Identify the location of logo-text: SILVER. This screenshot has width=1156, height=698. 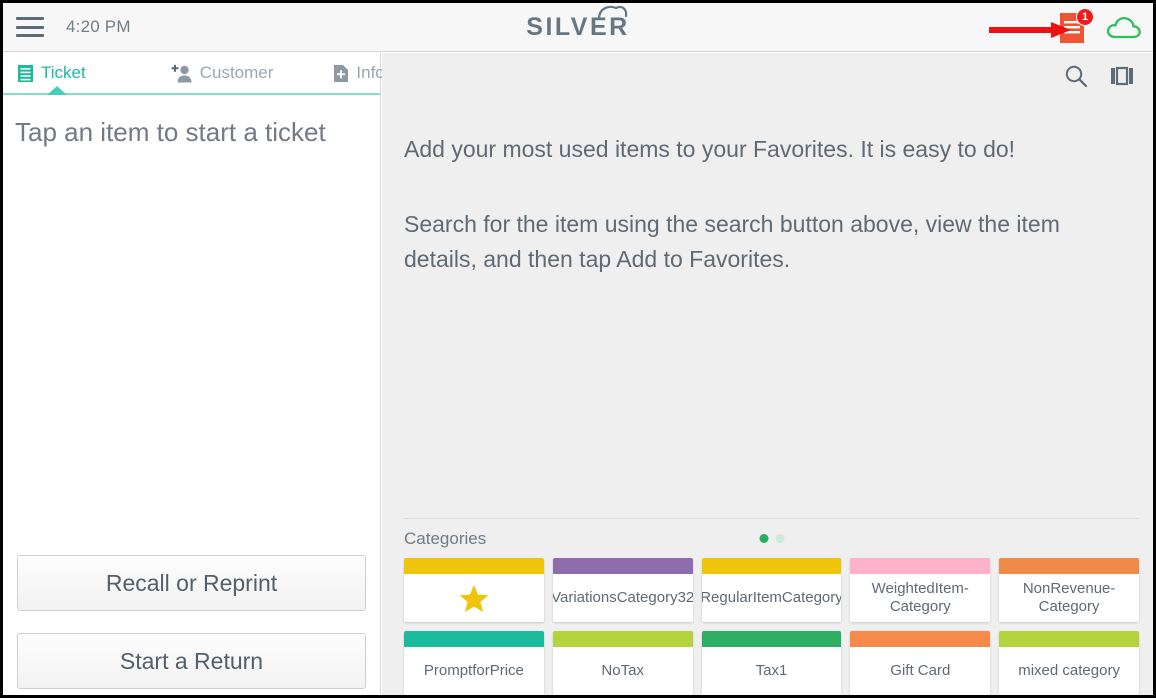
(578, 27).